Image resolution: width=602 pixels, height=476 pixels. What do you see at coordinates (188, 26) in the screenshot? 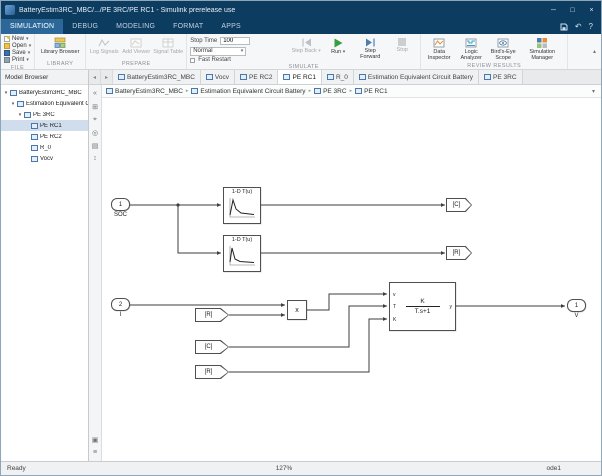
I see `tab-format: FORMAT` at bounding box center [188, 26].